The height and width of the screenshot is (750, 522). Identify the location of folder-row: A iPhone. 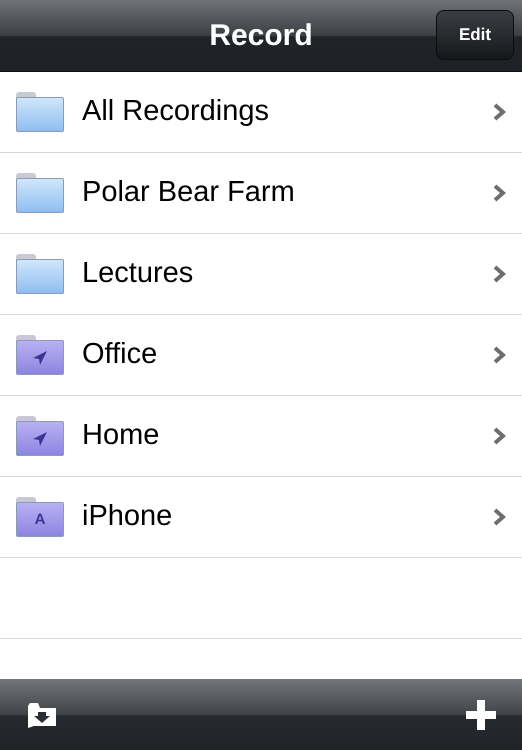
(261, 517).